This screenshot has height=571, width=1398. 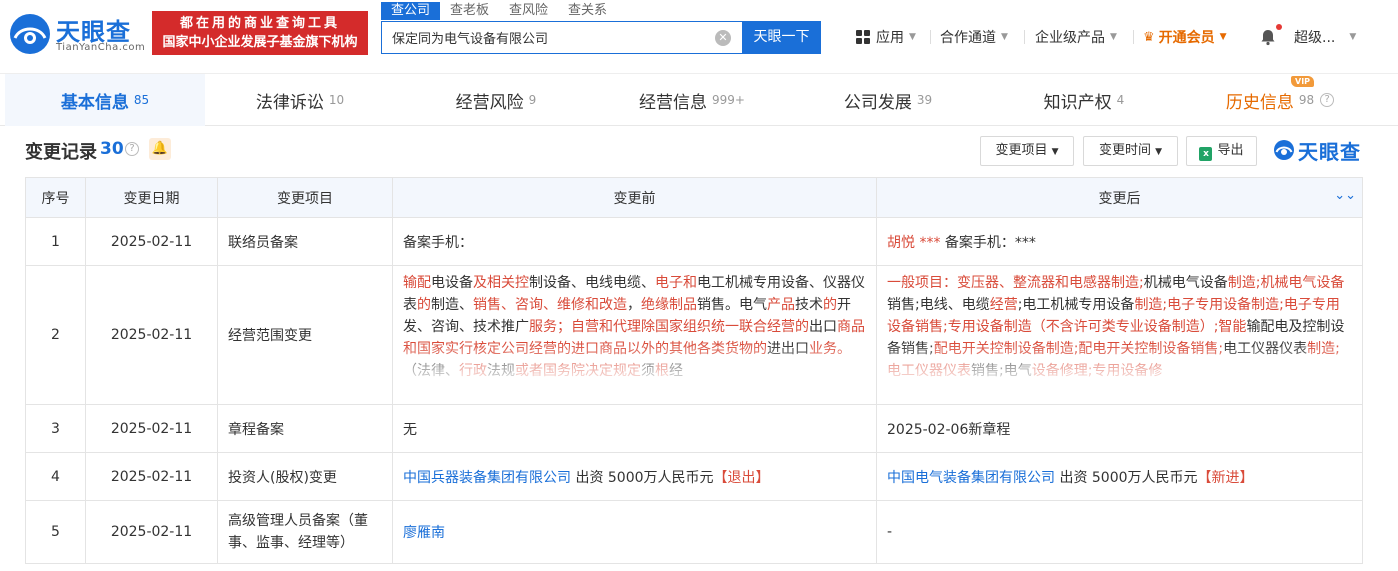 What do you see at coordinates (259, 23) in the screenshot?
I see `slogan-line-1: 都在用的商业查询工具` at bounding box center [259, 23].